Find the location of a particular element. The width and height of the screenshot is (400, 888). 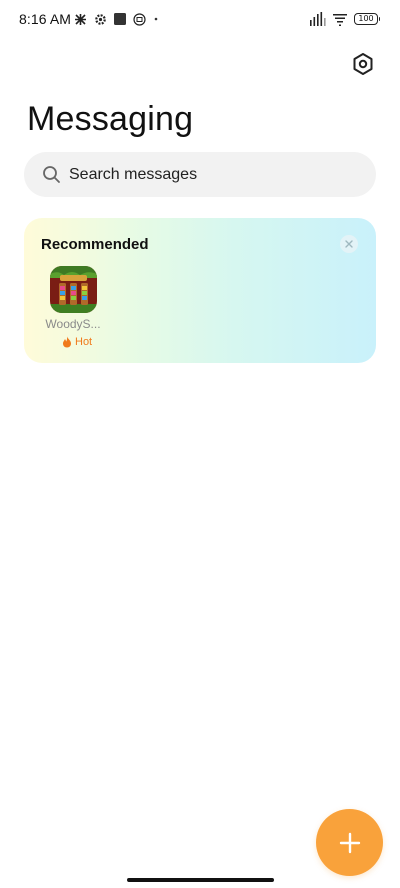

square-app-icon is located at coordinates (120, 19).